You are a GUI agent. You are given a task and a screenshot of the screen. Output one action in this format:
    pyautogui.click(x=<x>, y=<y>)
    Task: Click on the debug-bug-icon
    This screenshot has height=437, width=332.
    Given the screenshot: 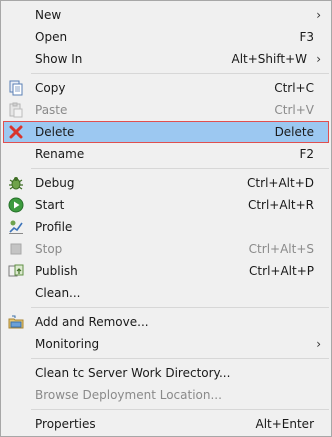 What is the action you would take?
    pyautogui.click(x=16, y=183)
    